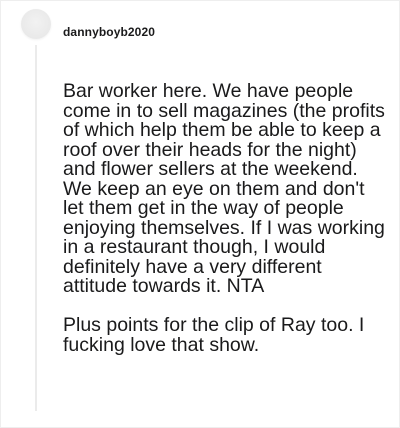  Describe the element at coordinates (36, 24) in the screenshot. I see `user-avatar` at that location.